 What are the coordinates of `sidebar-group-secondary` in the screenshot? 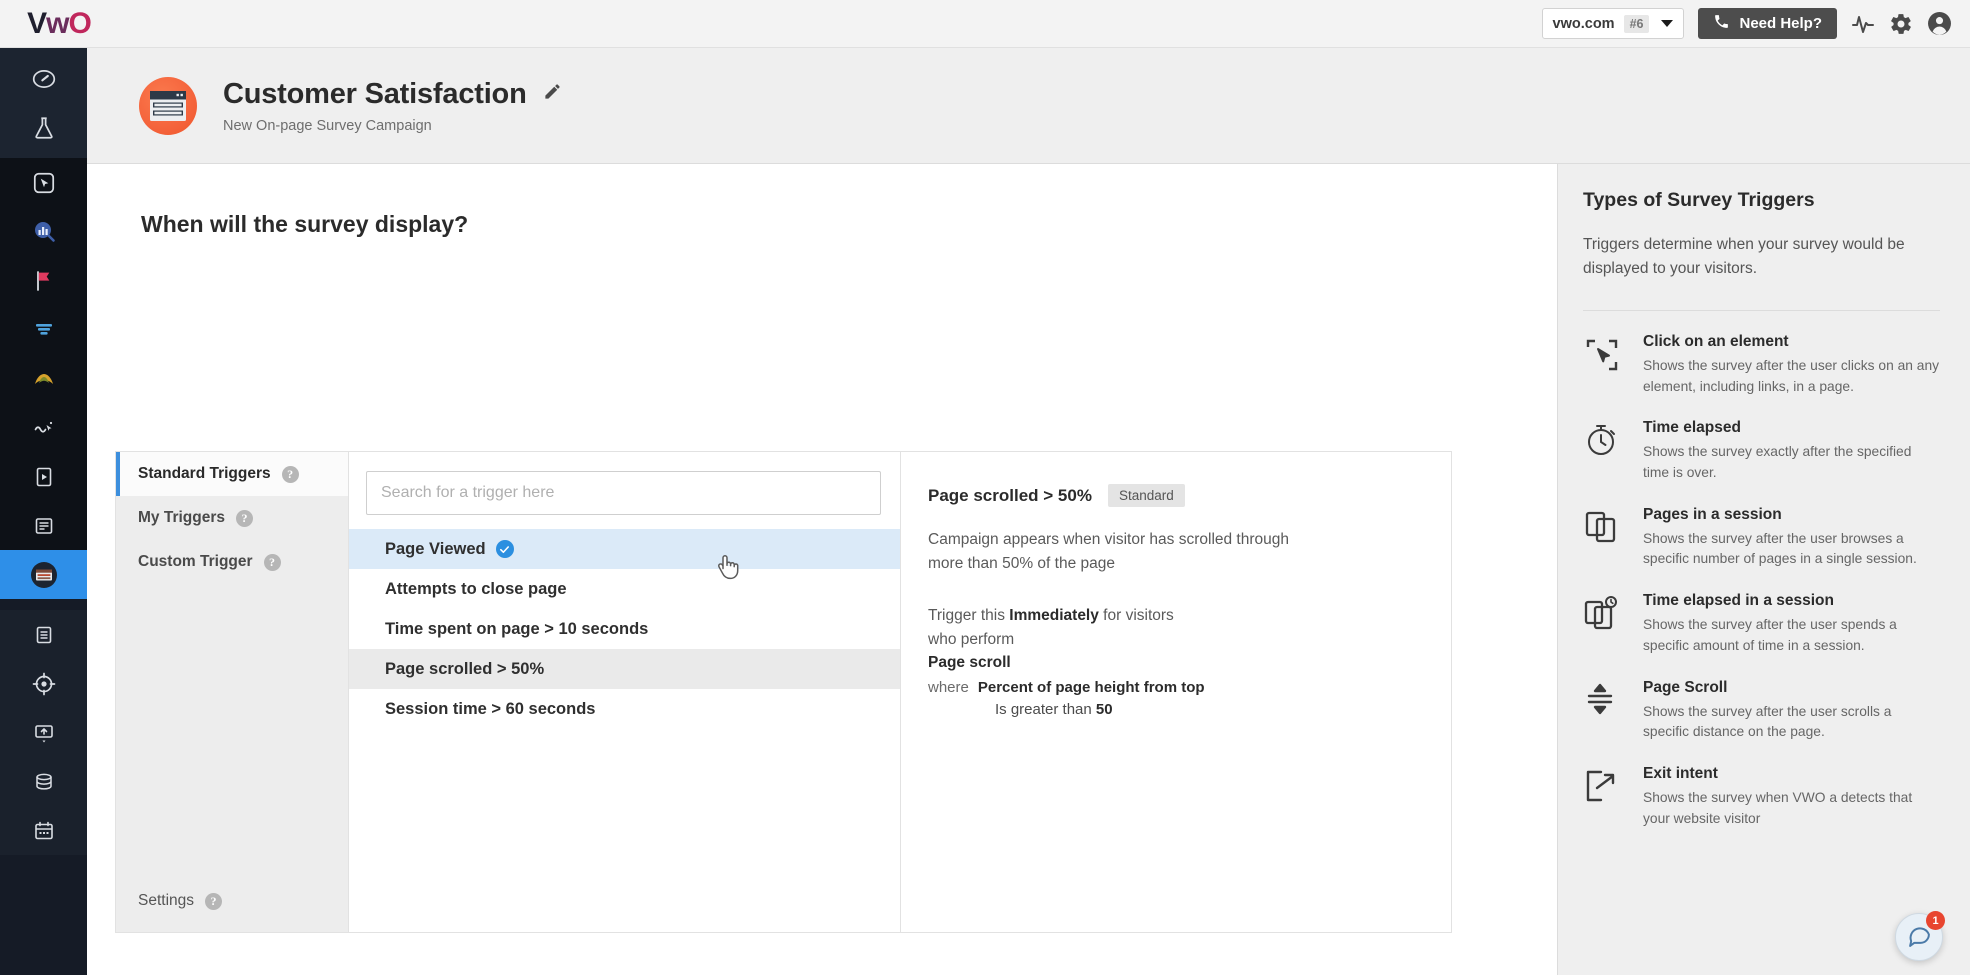 It's located at (43, 732).